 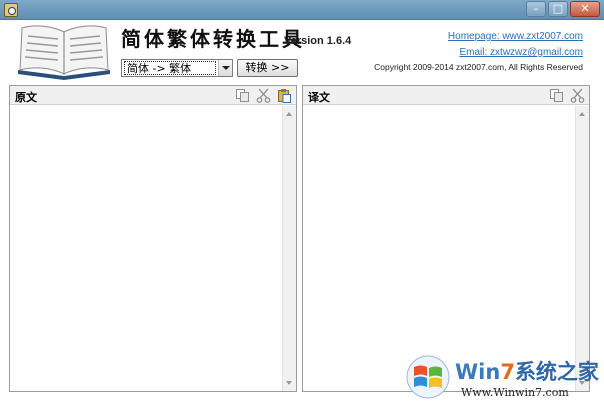 I want to click on source-panel-header: 原文, so click(x=153, y=95).